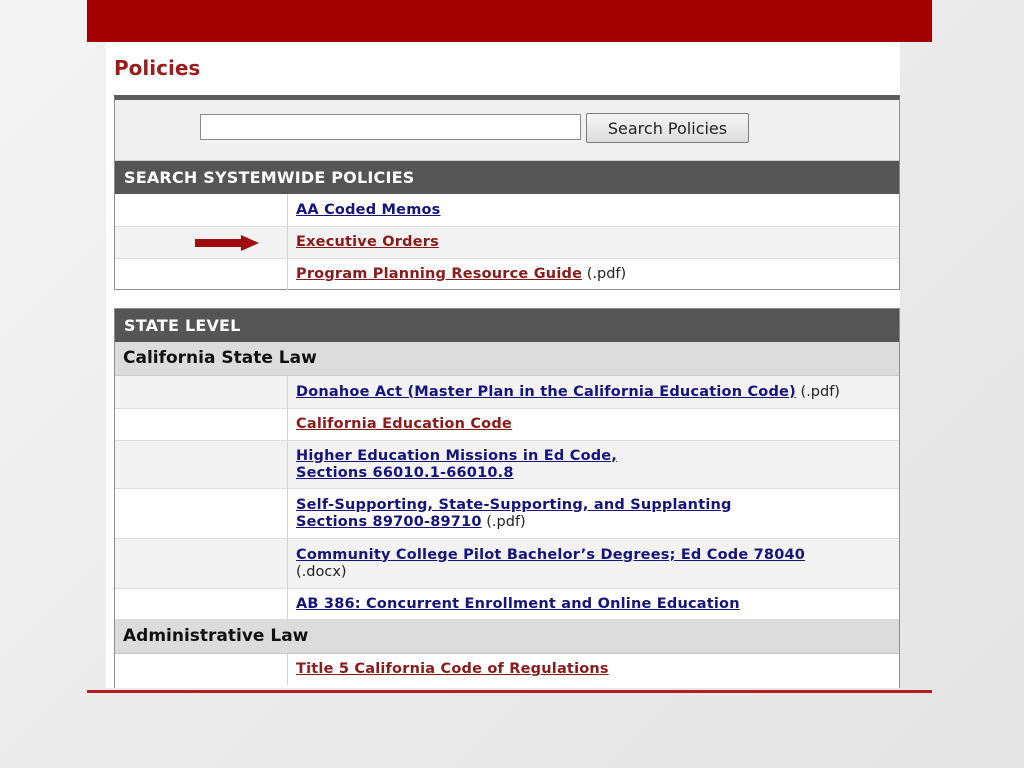 The image size is (1024, 768). I want to click on list-item: Executive Orders, so click(507, 243).